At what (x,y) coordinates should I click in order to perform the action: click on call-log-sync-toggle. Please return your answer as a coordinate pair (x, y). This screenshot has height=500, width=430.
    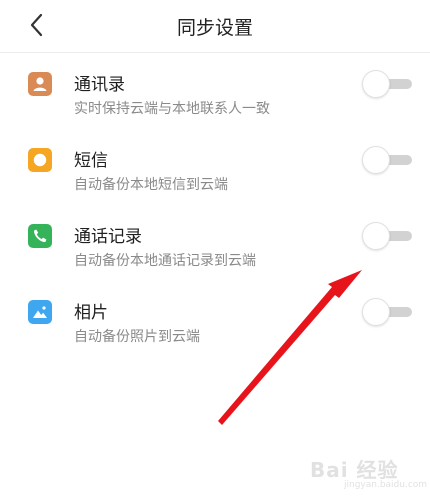
    Looking at the image, I should click on (387, 236).